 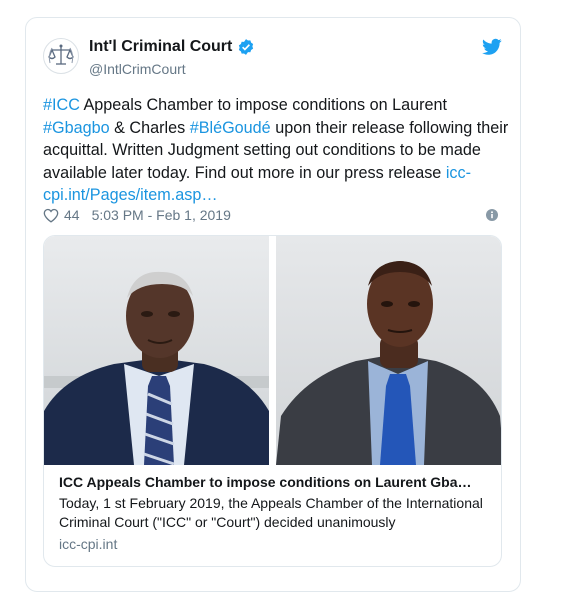 What do you see at coordinates (492, 215) in the screenshot?
I see `info-icon` at bounding box center [492, 215].